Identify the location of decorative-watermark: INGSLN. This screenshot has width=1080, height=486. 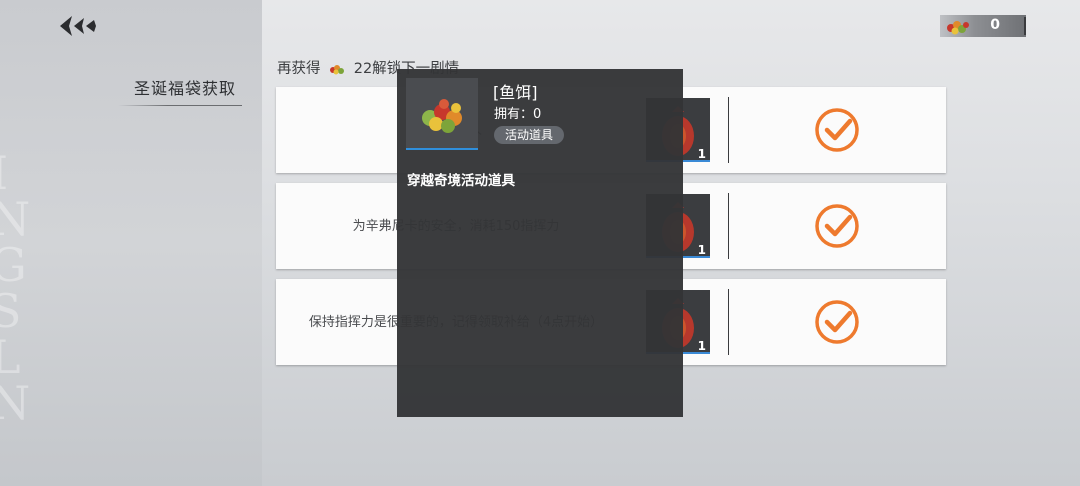
(15, 290).